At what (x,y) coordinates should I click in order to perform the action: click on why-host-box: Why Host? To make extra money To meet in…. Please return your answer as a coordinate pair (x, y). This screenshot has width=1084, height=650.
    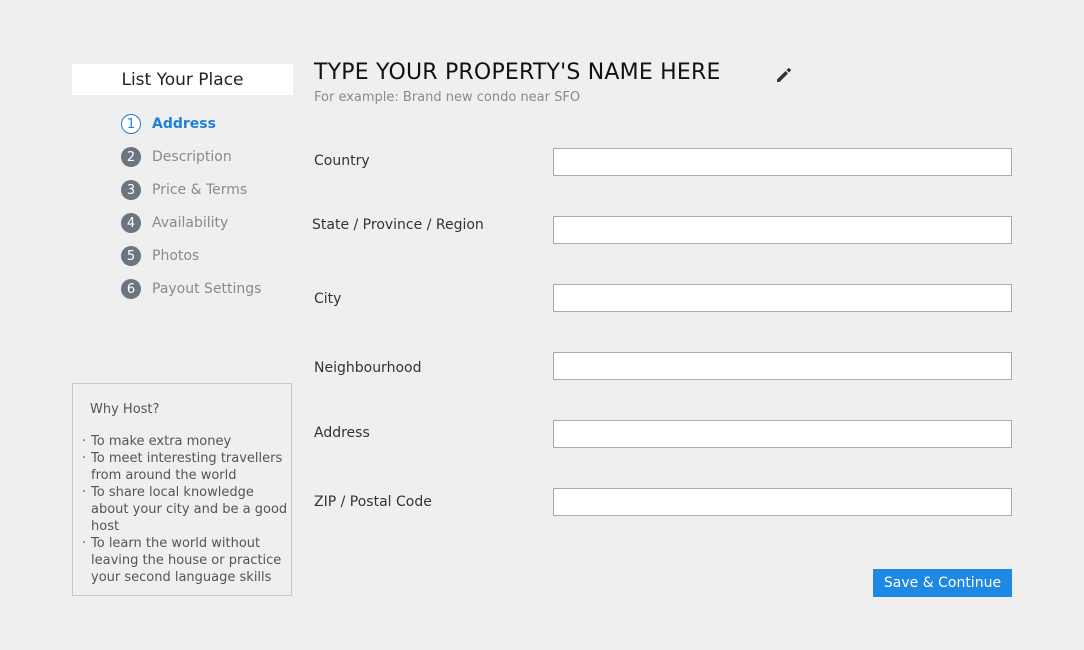
    Looking at the image, I should click on (182, 489).